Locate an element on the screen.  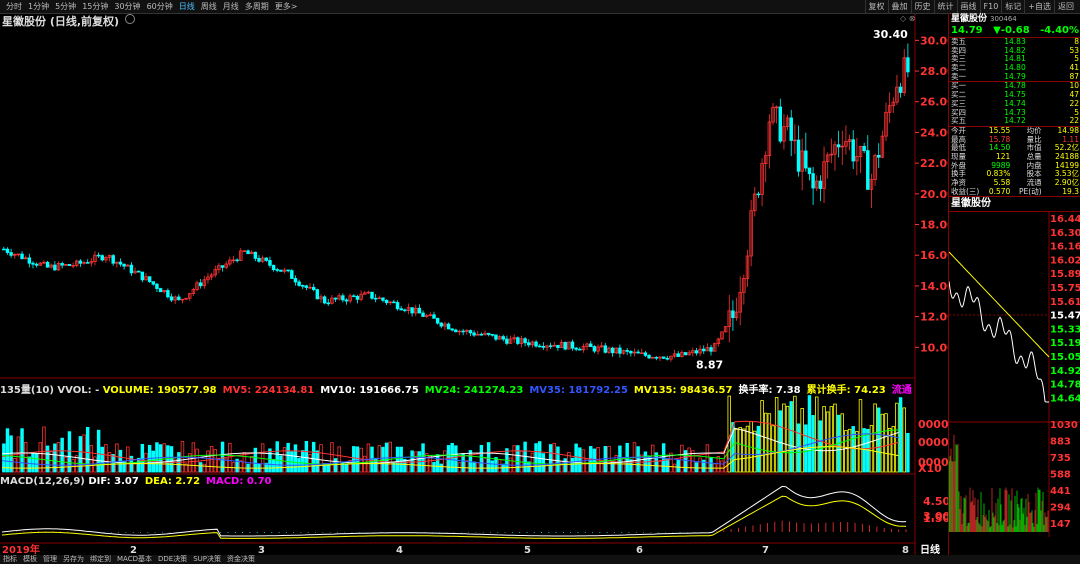
tool-button-1: 叠加 is located at coordinates (899, 6).